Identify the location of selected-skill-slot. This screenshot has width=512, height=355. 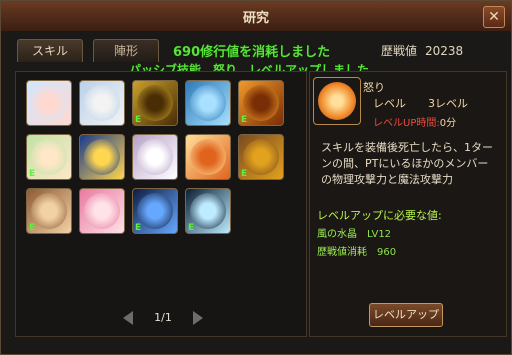
(337, 101).